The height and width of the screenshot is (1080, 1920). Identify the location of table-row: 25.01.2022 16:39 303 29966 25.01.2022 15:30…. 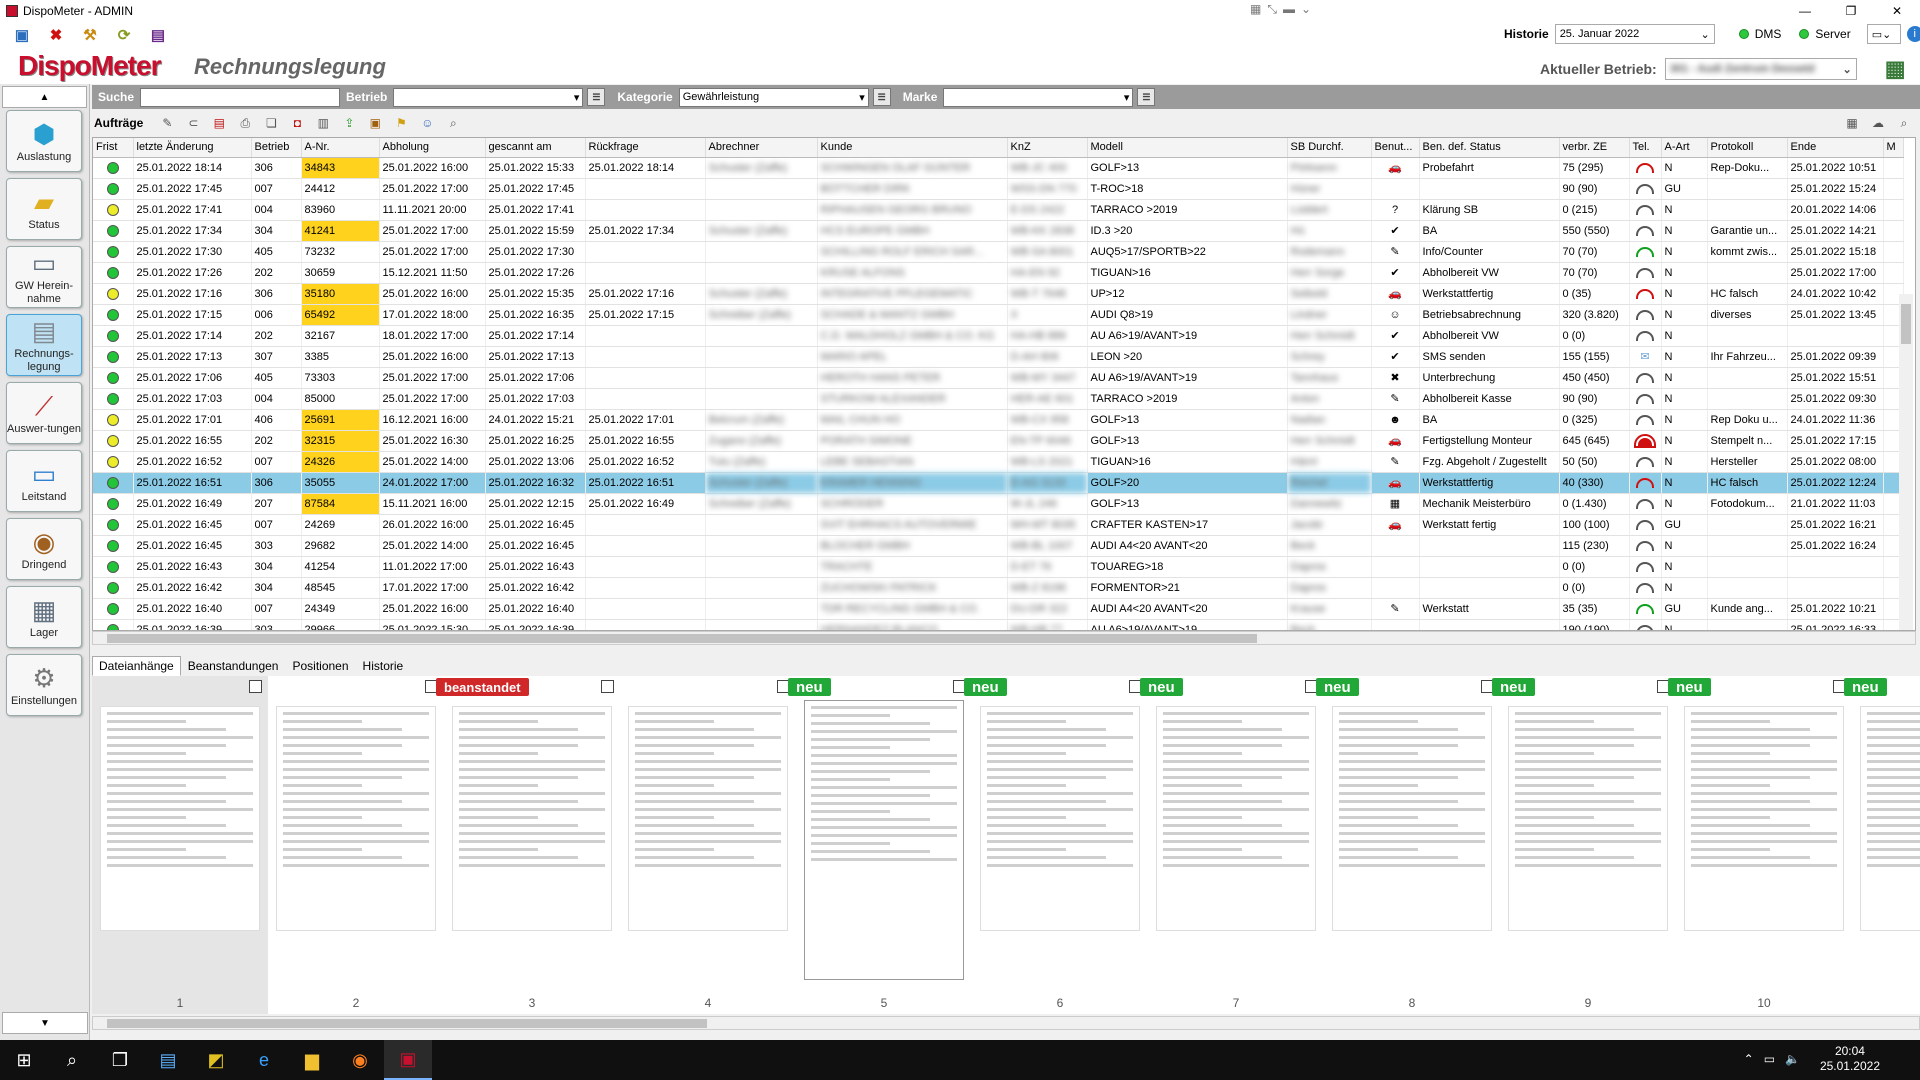
(998, 624).